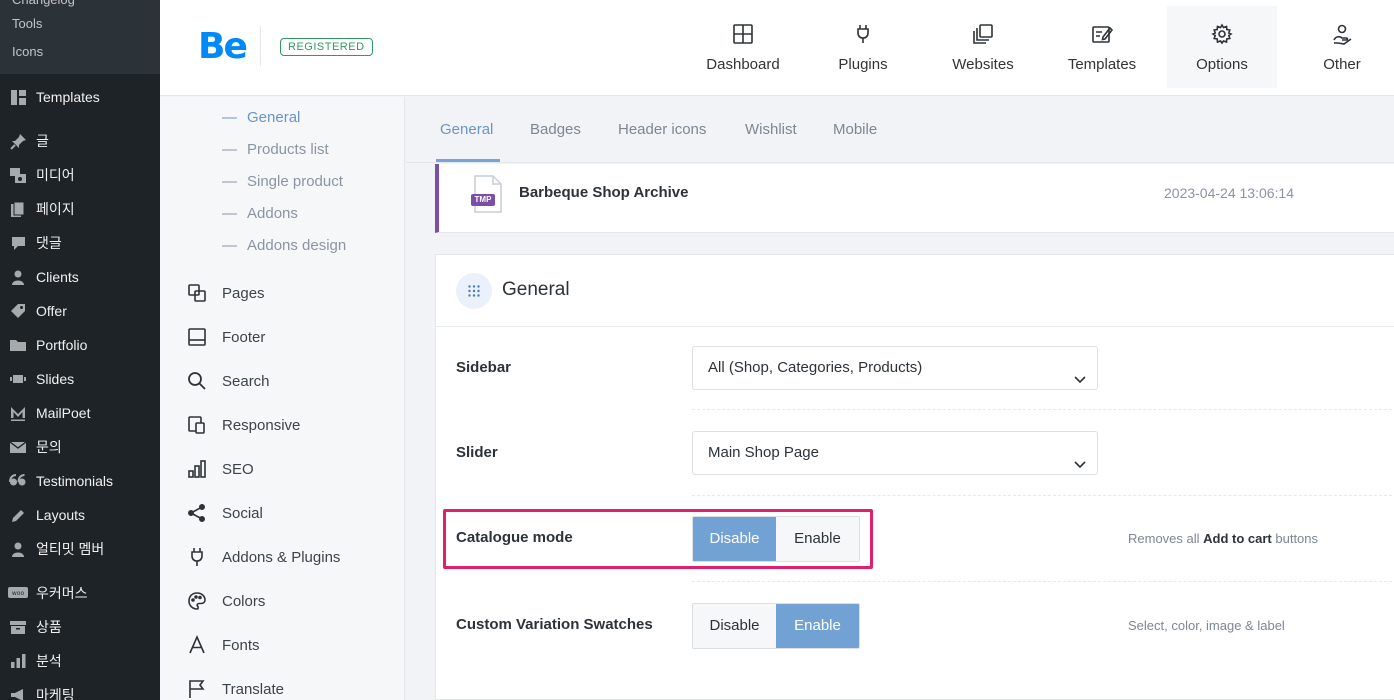  I want to click on template-icon-text: TMP, so click(483, 199).